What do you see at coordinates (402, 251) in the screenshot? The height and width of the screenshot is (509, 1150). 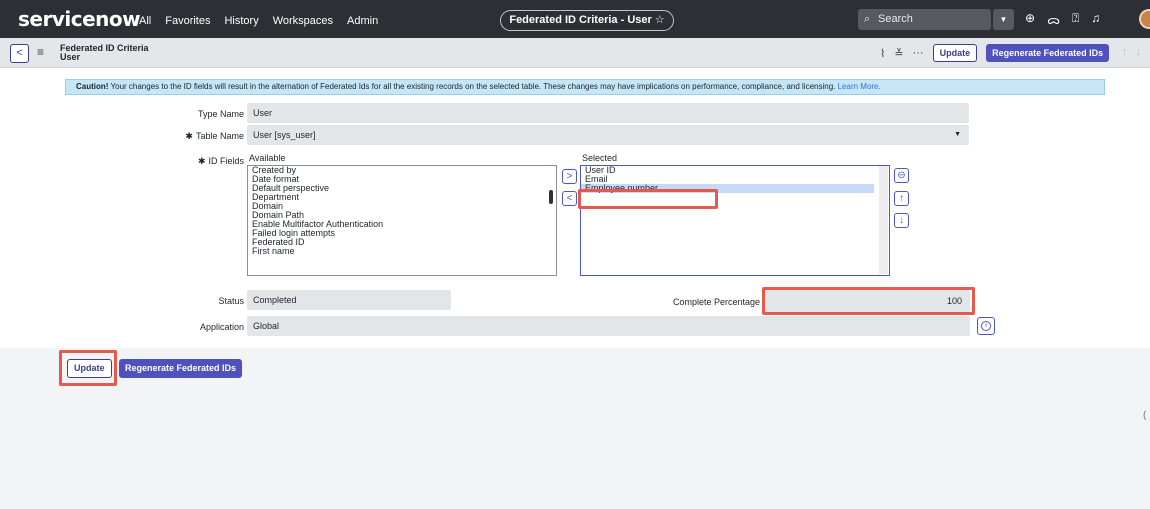 I see `list-item: First name` at bounding box center [402, 251].